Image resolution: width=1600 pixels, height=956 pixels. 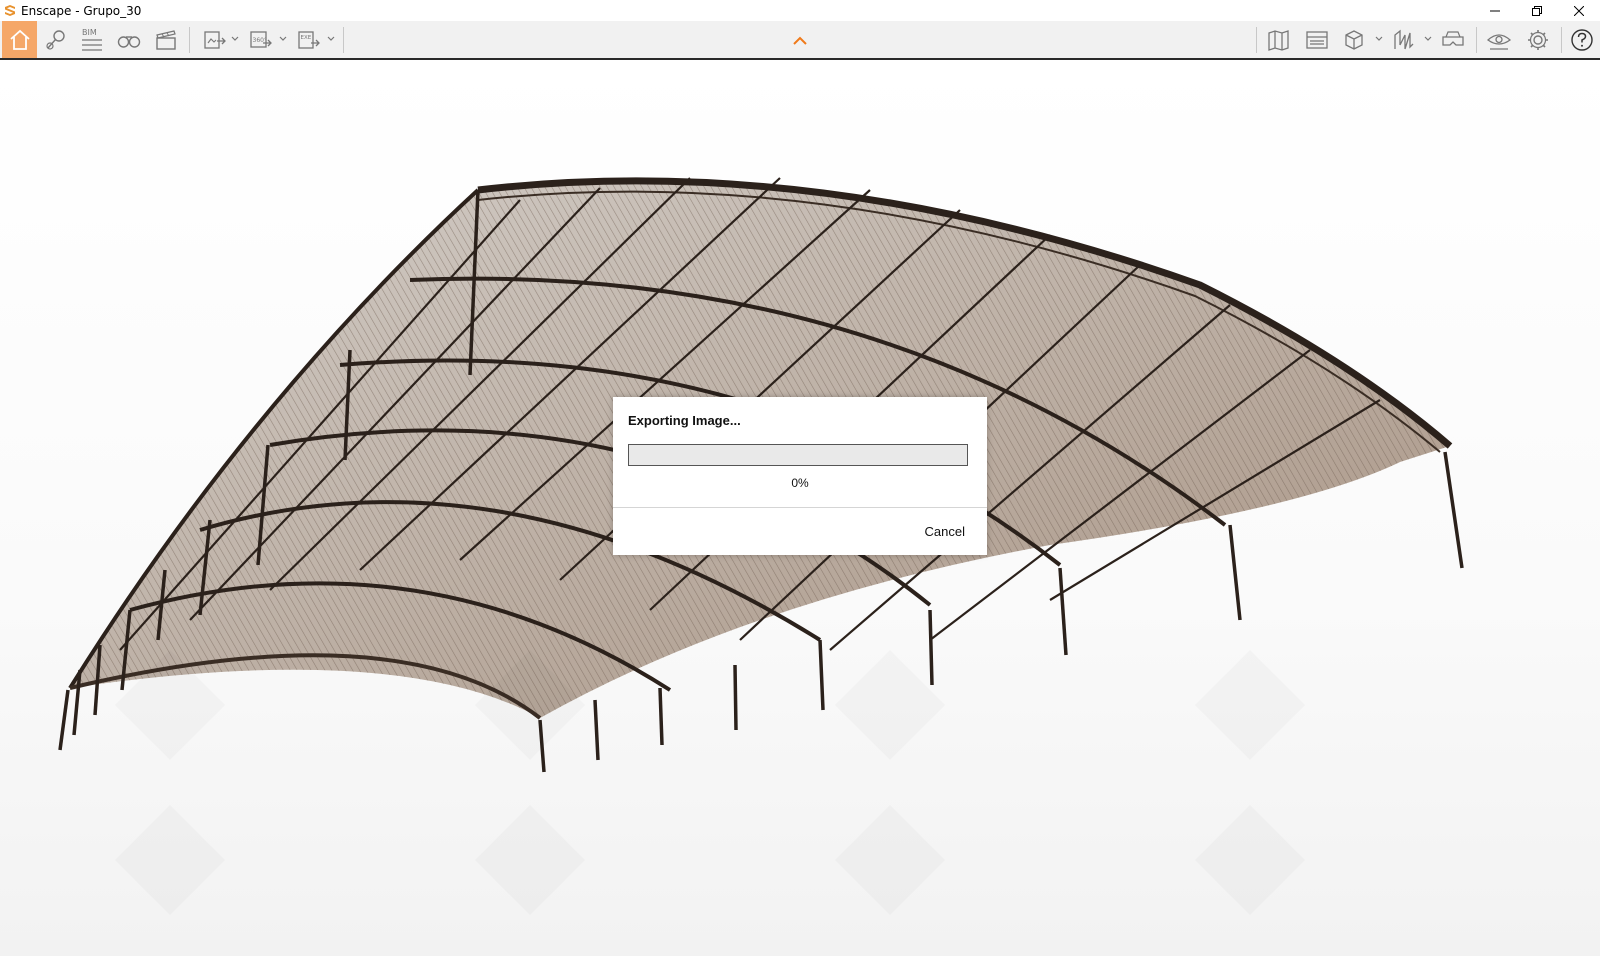 I want to click on bim-button: BIM, so click(x=92, y=39).